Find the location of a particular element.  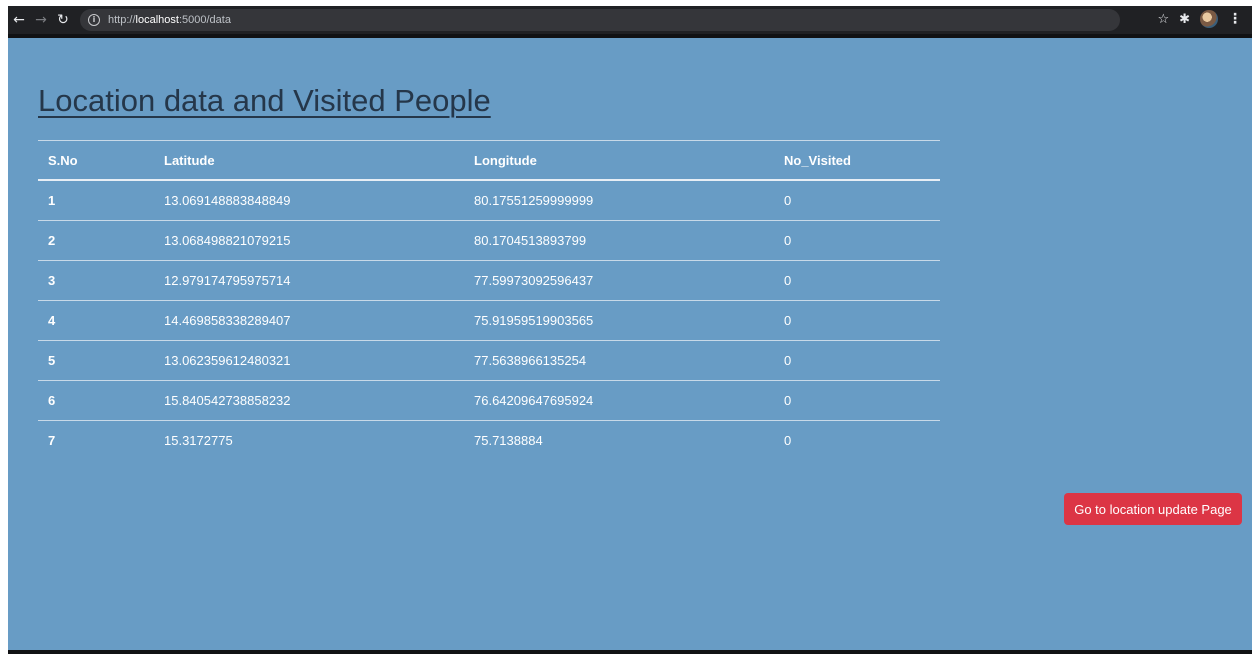

cell-sno: 4 is located at coordinates (96, 320).